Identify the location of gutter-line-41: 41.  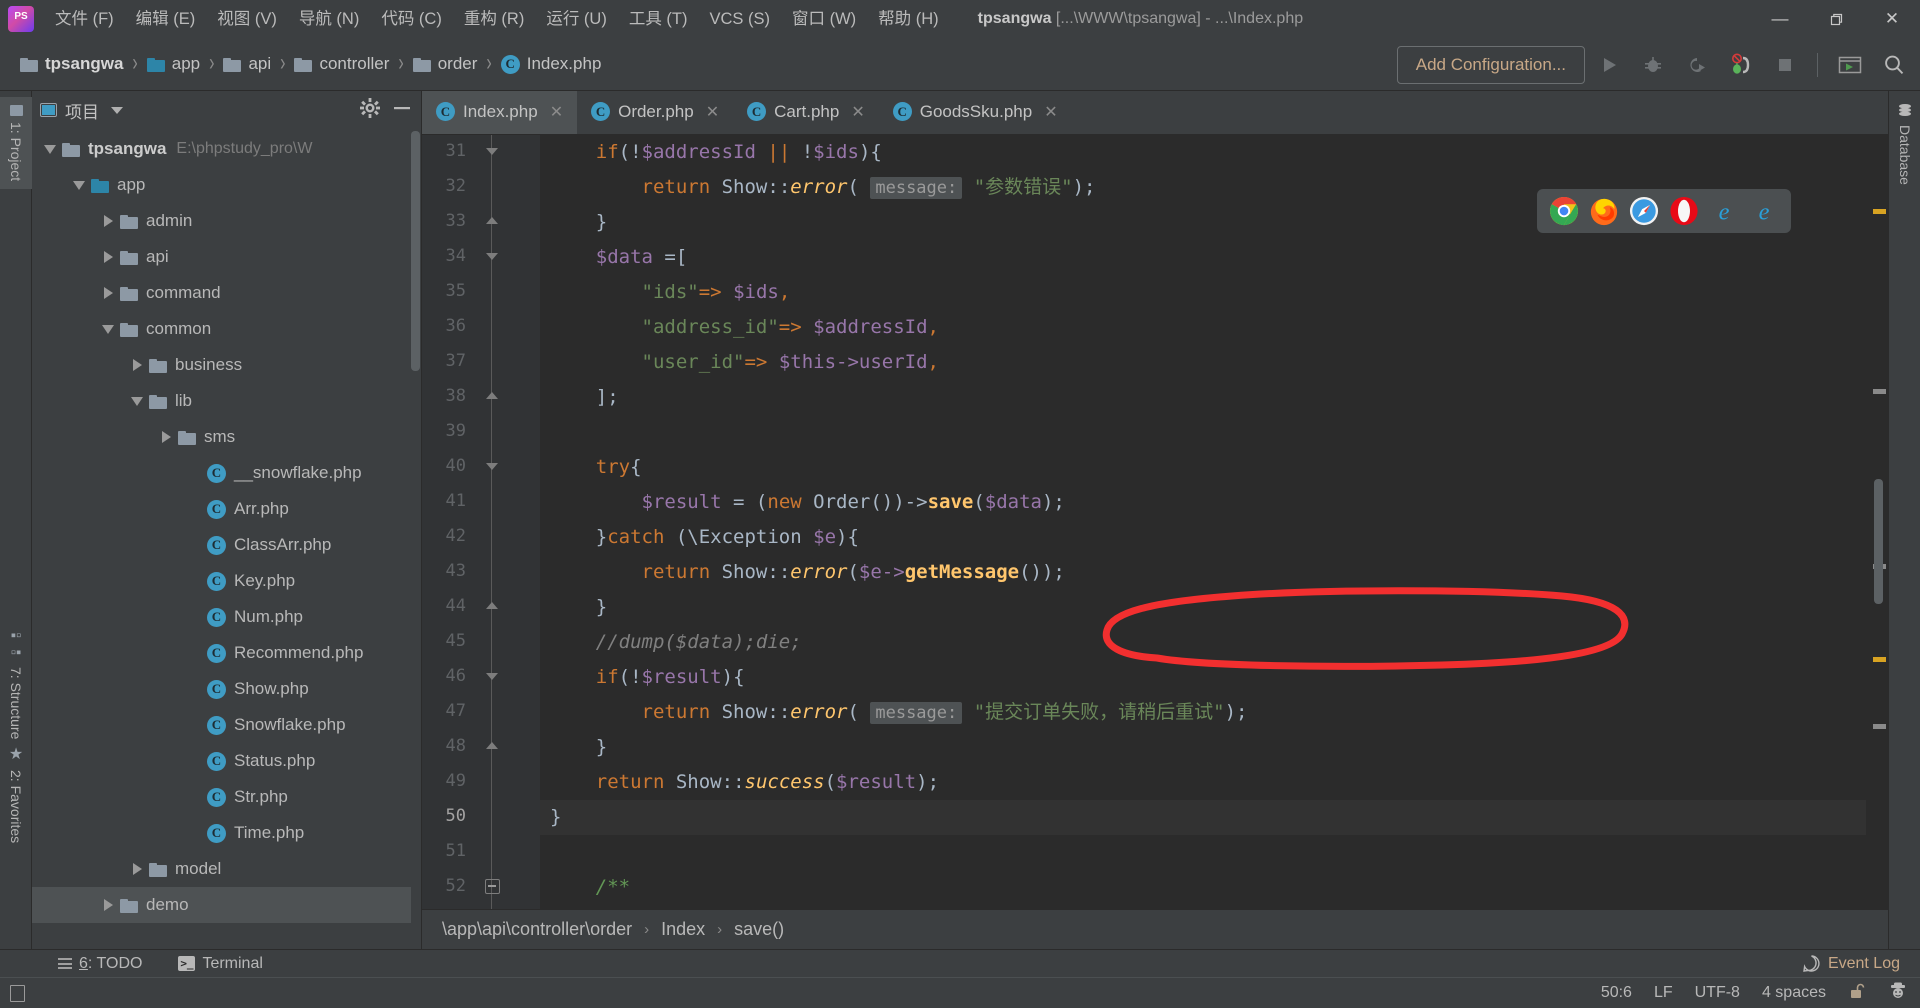
(481, 502).